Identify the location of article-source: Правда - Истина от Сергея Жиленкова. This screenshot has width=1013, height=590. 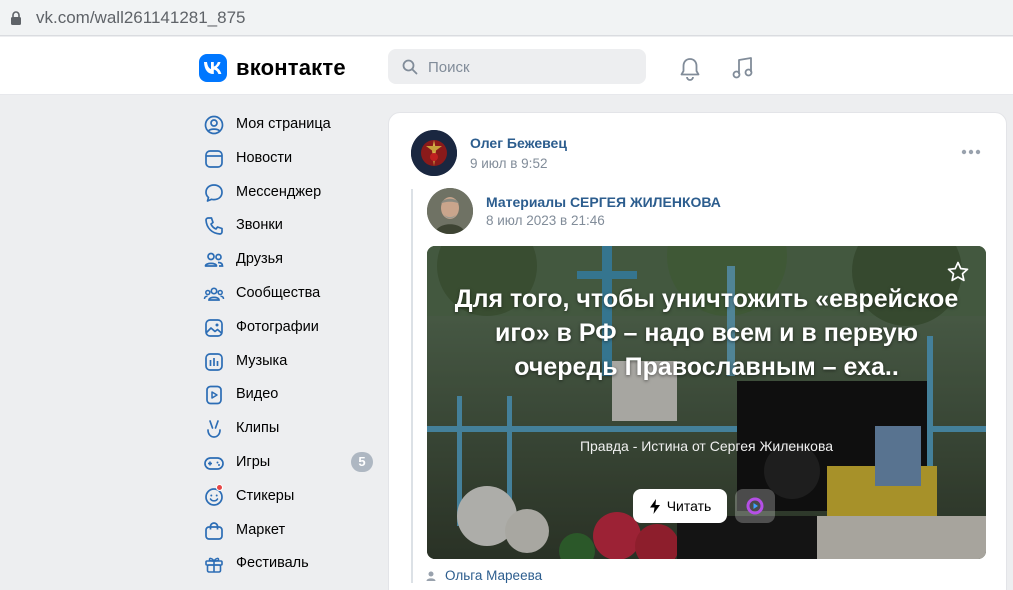
(706, 446).